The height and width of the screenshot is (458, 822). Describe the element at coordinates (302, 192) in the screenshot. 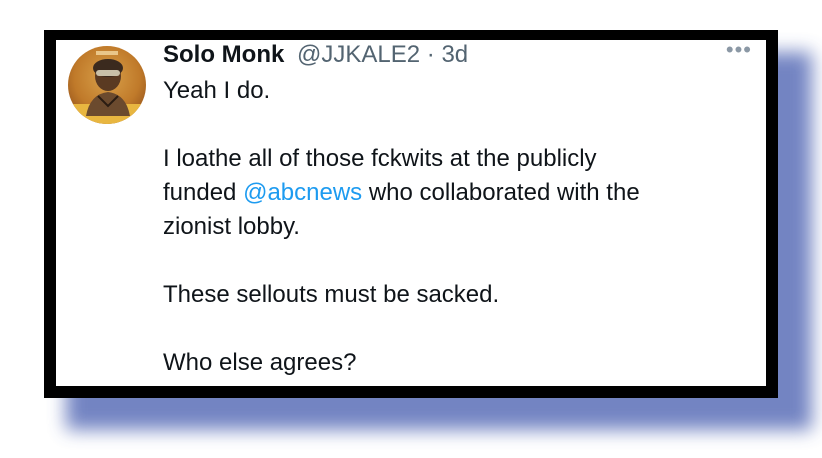

I see `mention-link: @abcnews` at that location.